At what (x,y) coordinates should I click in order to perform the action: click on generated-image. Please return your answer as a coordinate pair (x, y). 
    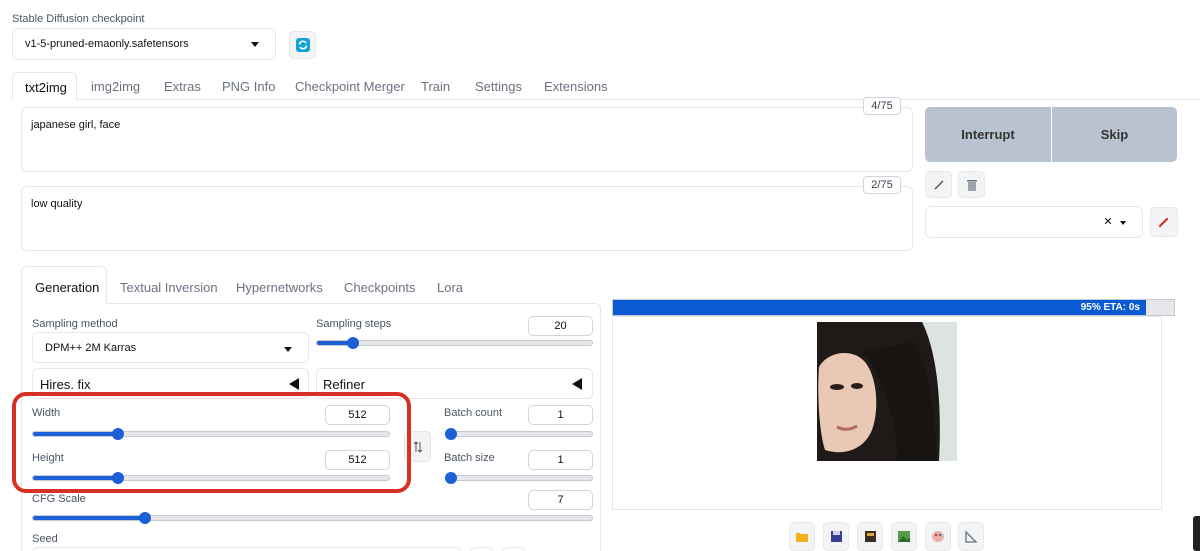
    Looking at the image, I should click on (887, 391).